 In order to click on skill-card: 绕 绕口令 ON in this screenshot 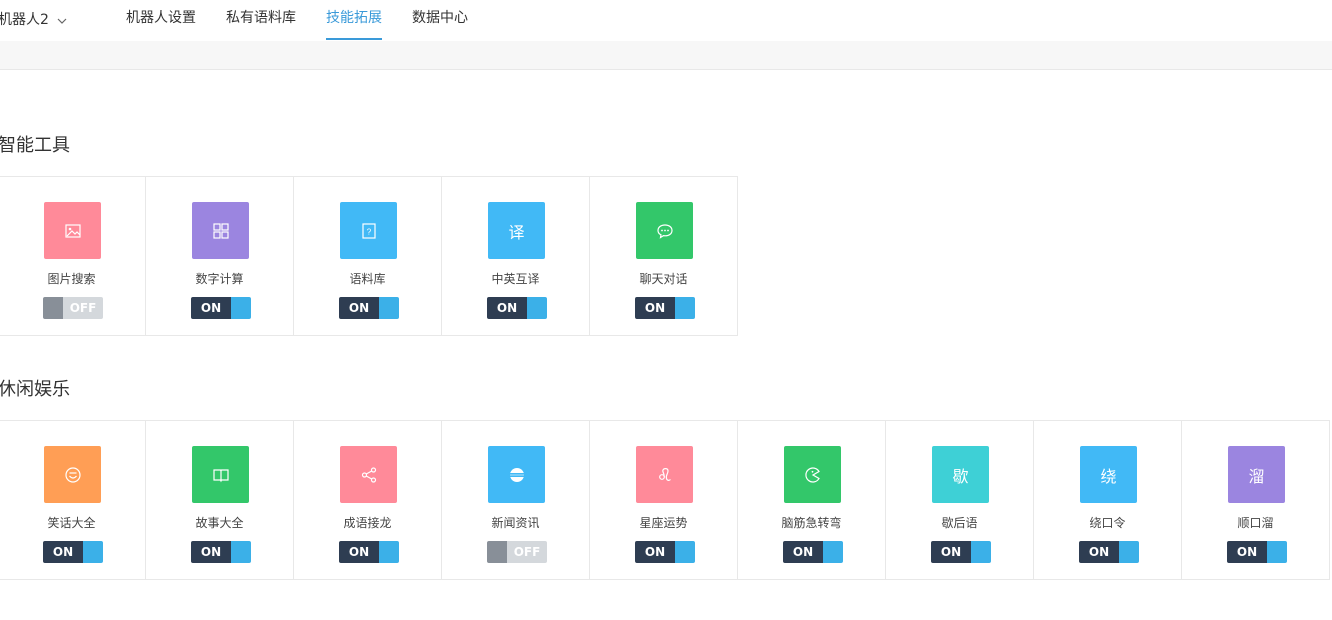, I will do `click(1108, 500)`.